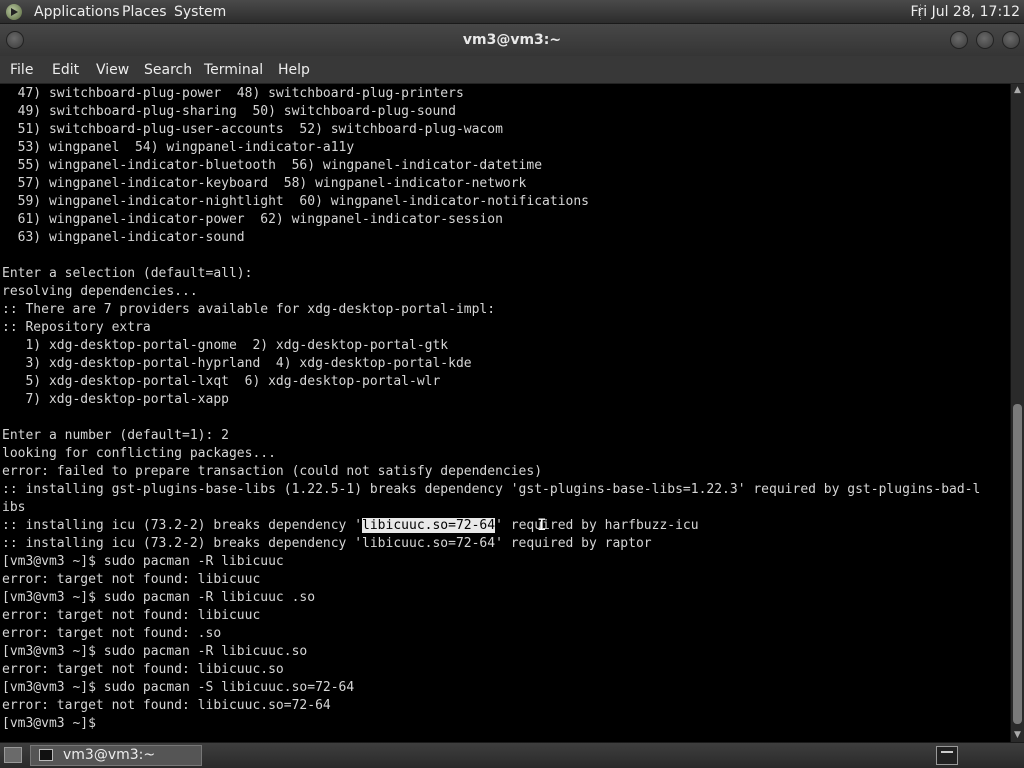 This screenshot has width=1024, height=768. What do you see at coordinates (294, 70) in the screenshot?
I see `menu-help: Help` at bounding box center [294, 70].